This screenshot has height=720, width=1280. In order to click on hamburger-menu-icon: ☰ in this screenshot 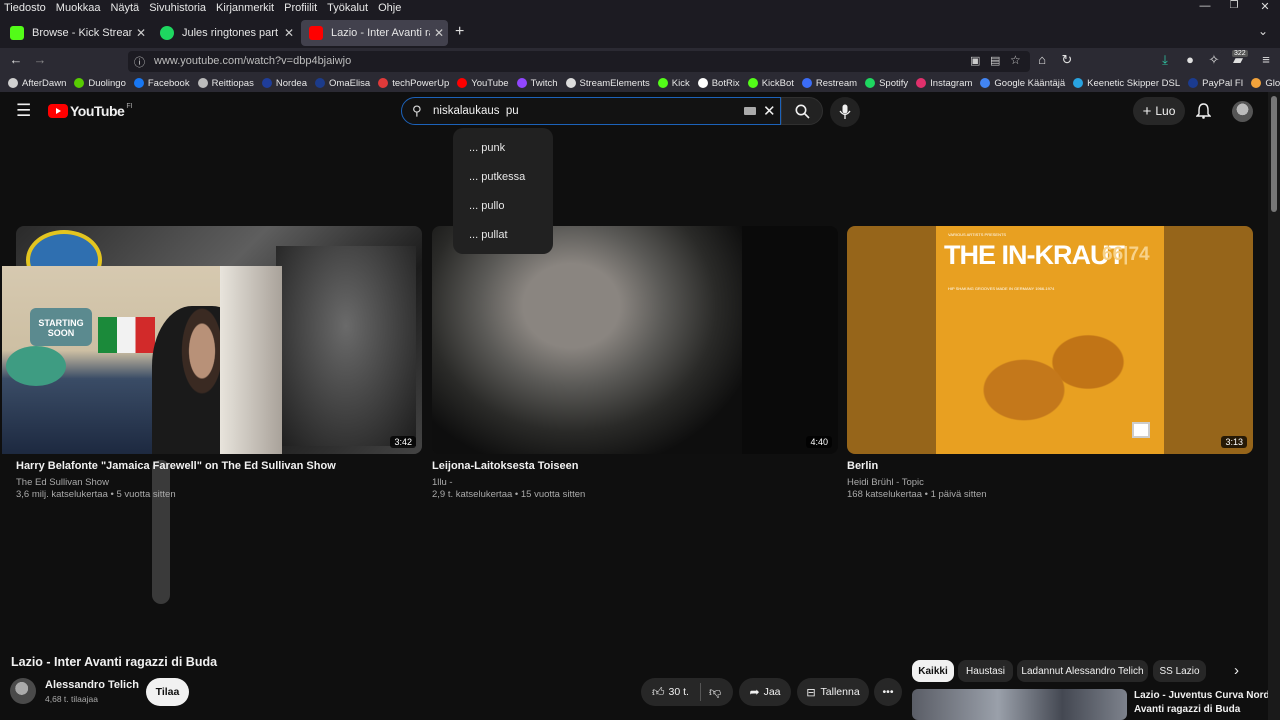, I will do `click(23, 111)`.